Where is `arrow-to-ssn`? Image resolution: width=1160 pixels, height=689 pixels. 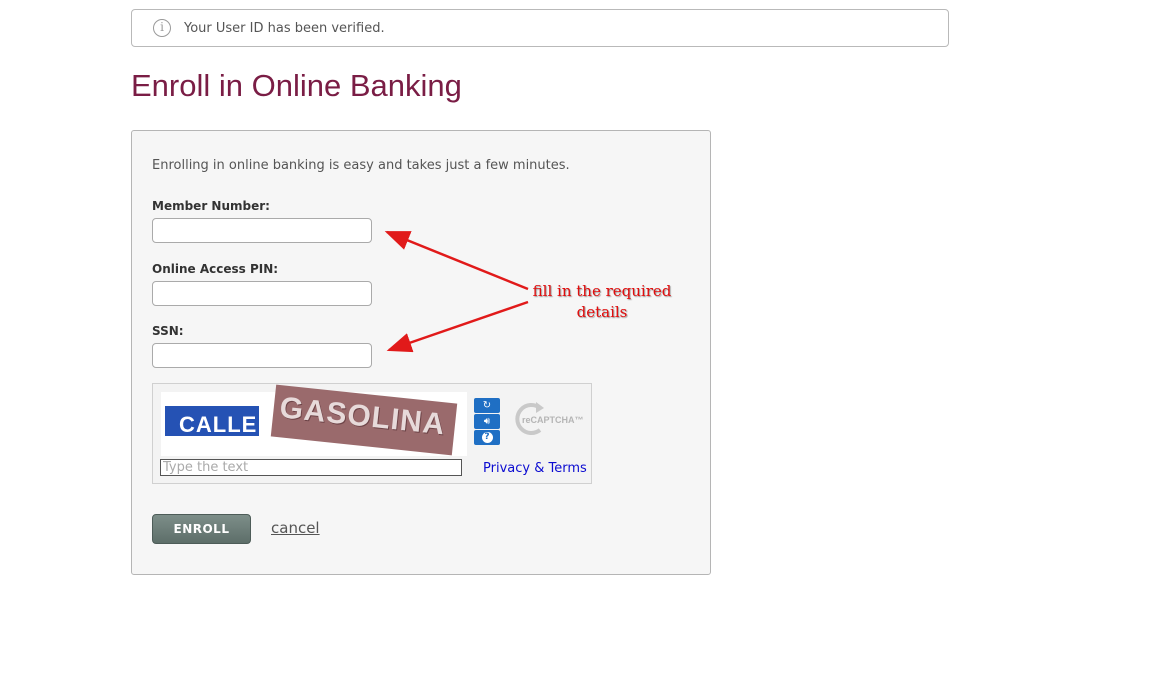
arrow-to-ssn is located at coordinates (457, 326).